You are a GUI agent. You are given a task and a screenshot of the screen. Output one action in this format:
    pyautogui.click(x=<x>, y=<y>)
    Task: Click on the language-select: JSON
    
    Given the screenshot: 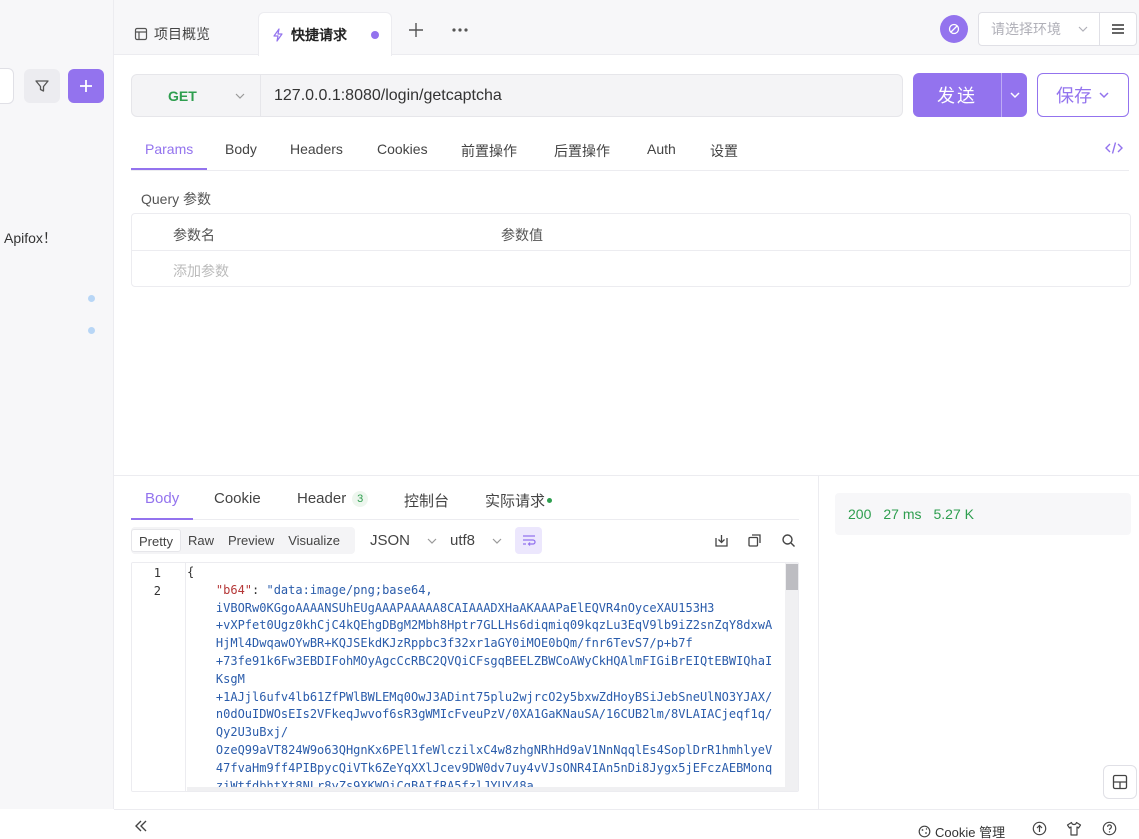 What is the action you would take?
    pyautogui.click(x=404, y=540)
    